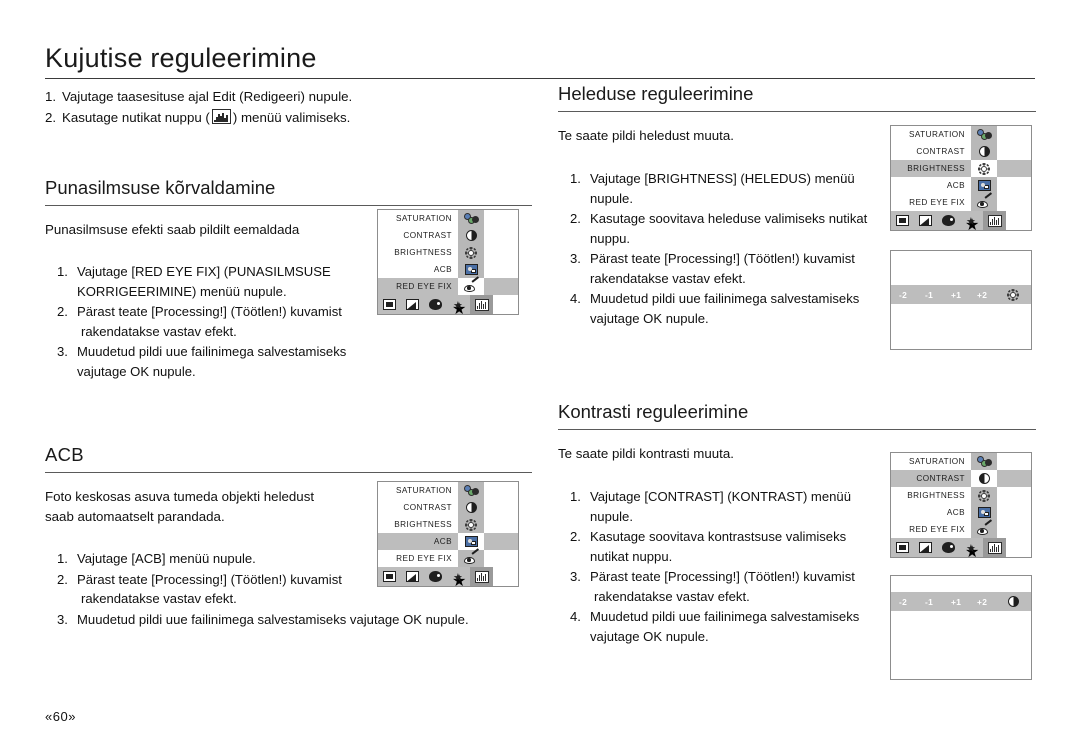  What do you see at coordinates (448, 286) in the screenshot?
I see `osd-row-red-eye-fix-selected: RED EYE FIX` at bounding box center [448, 286].